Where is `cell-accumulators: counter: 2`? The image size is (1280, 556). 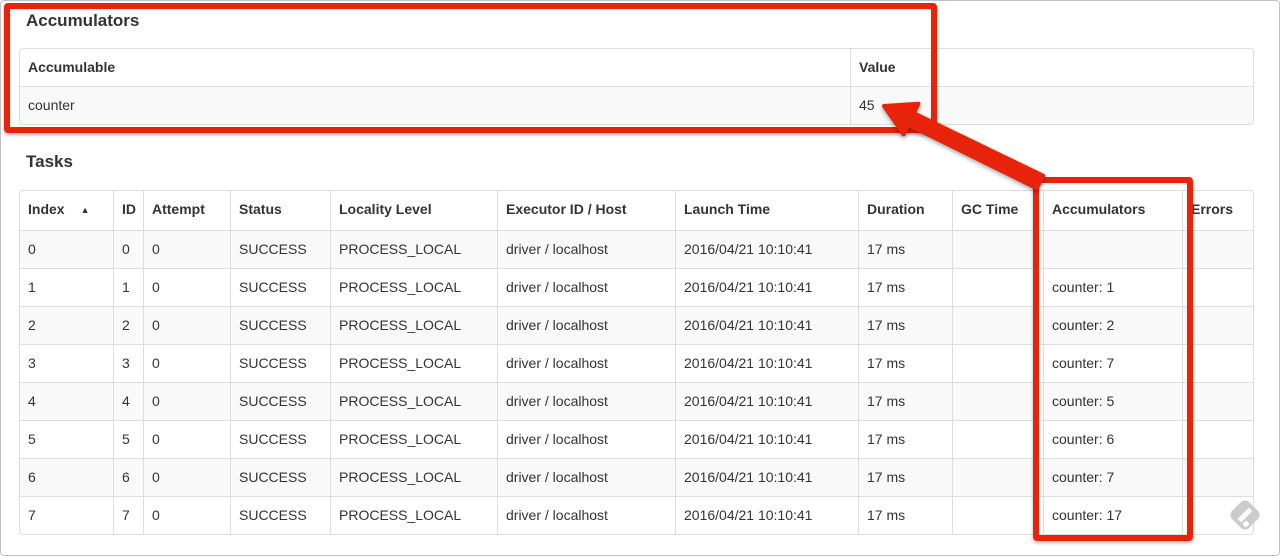
cell-accumulators: counter: 2 is located at coordinates (1113, 326).